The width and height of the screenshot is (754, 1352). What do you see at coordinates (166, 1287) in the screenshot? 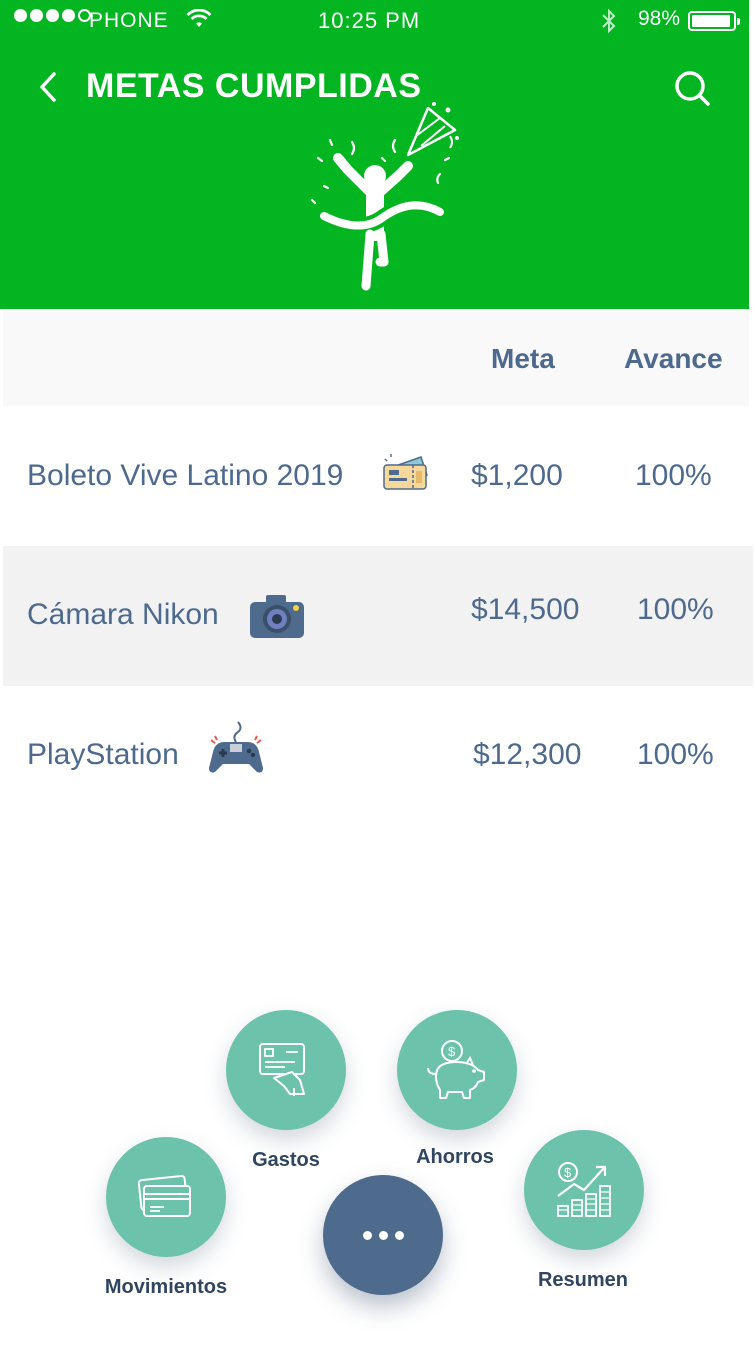
I see `movimientos-label: Movimientos` at bounding box center [166, 1287].